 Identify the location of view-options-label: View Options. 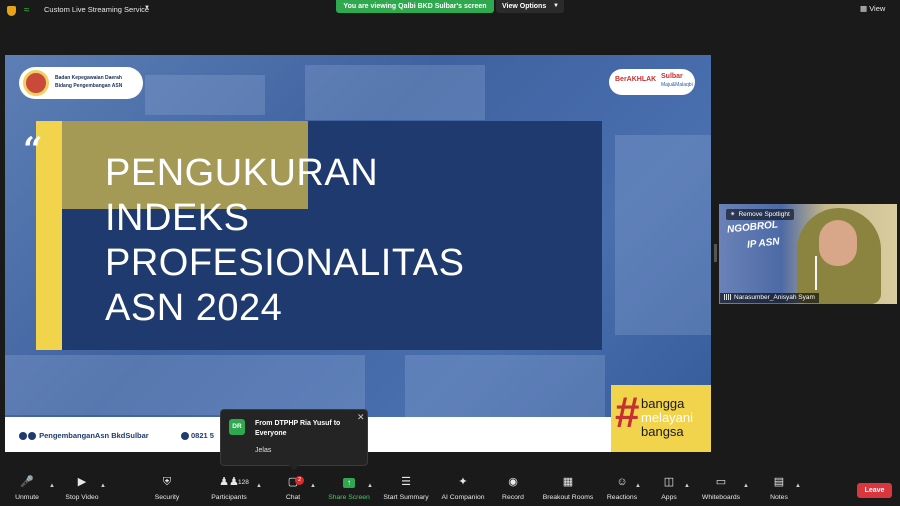
(524, 6).